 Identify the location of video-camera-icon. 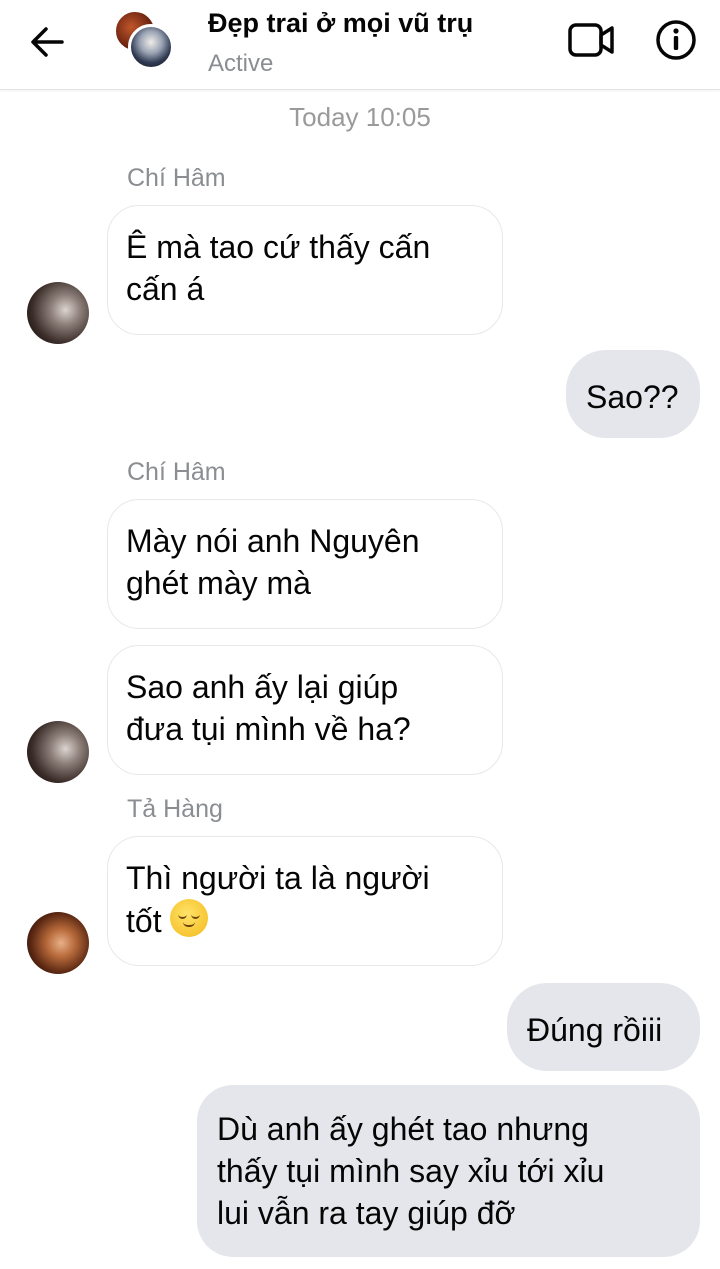
(591, 40).